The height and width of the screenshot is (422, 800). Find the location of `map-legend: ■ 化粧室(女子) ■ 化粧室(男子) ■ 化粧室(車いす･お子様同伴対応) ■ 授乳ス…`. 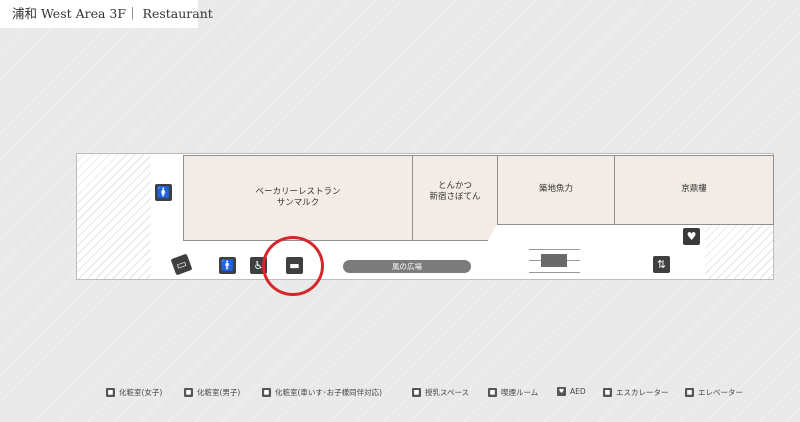

map-legend: ■ 化粧室(女子) ■ 化粧室(男子) ■ 化粧室(車いす･お子様同伴対応) ■ 授乳ス… is located at coordinates (400, 395).